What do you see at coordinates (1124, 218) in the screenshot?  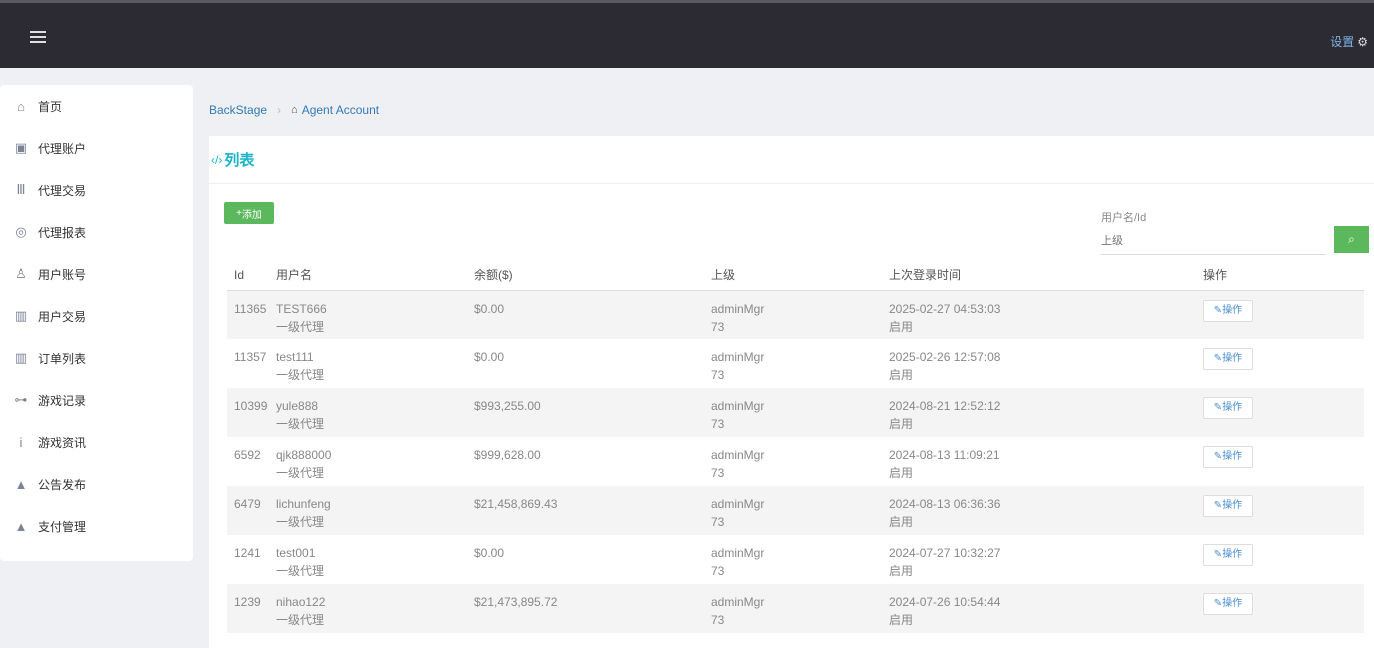 I see `search-label: 用户名/Id` at bounding box center [1124, 218].